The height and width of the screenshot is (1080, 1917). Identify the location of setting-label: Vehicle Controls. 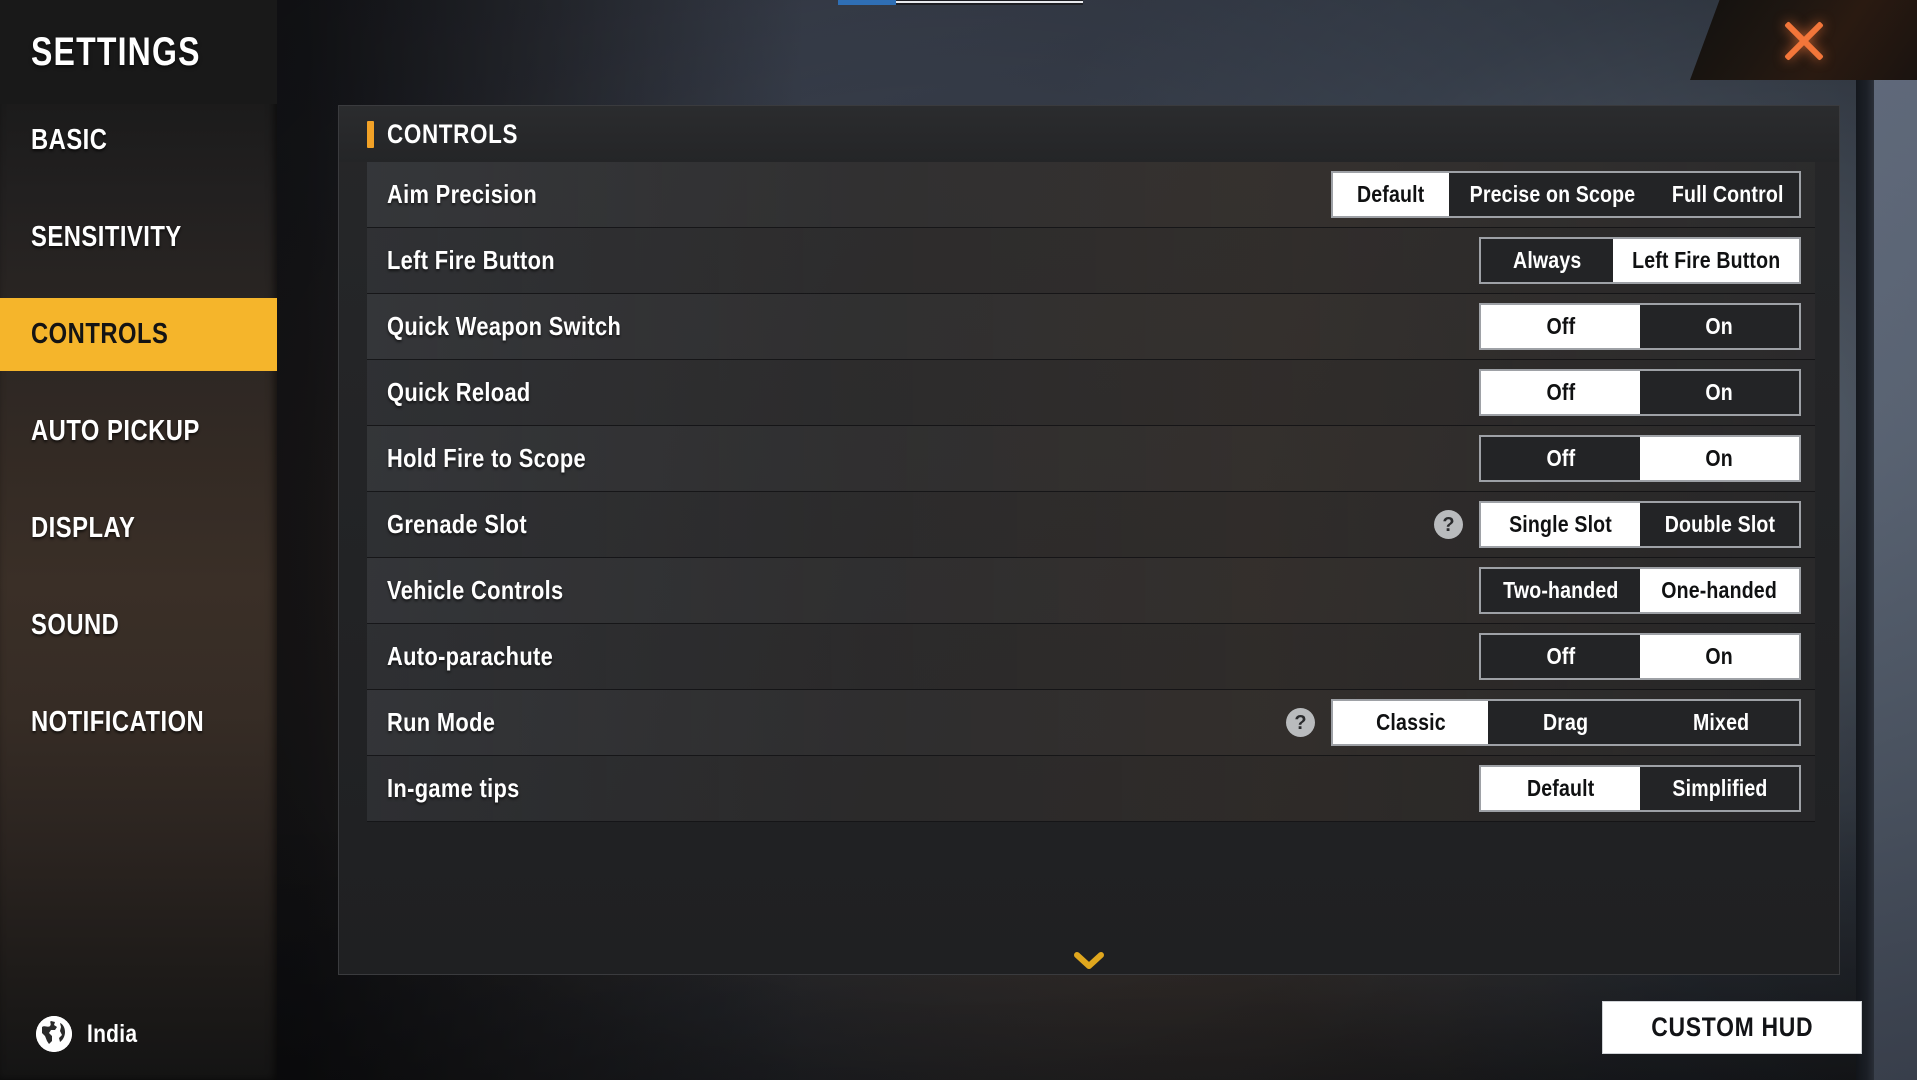
(475, 590).